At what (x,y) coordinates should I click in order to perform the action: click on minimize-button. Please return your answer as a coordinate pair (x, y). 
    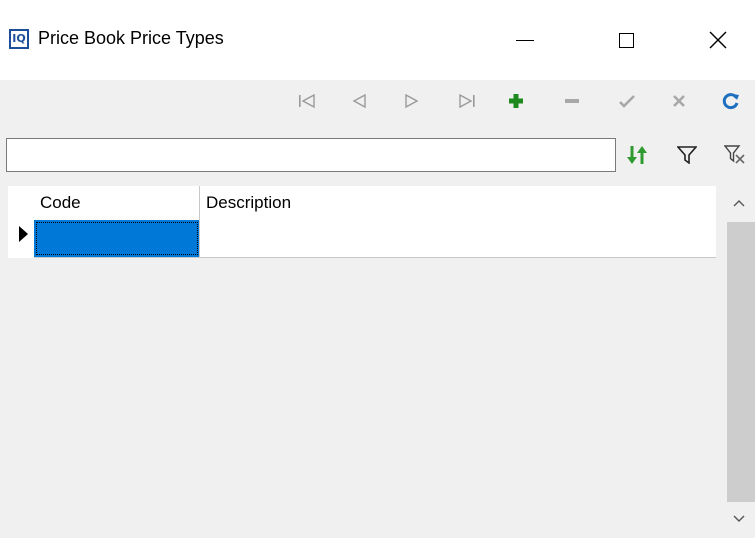
    Looking at the image, I should click on (525, 40).